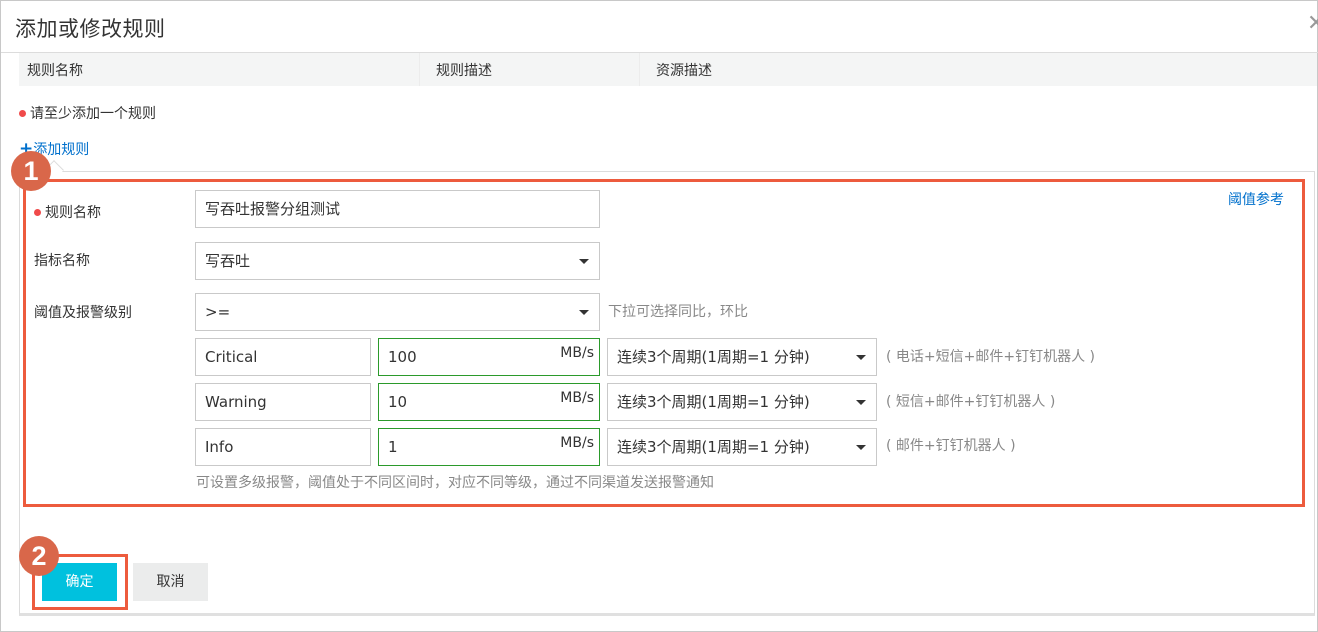 The image size is (1318, 632). I want to click on period-select-info: 连续3个周期(1周期=1 分钟), so click(742, 447).